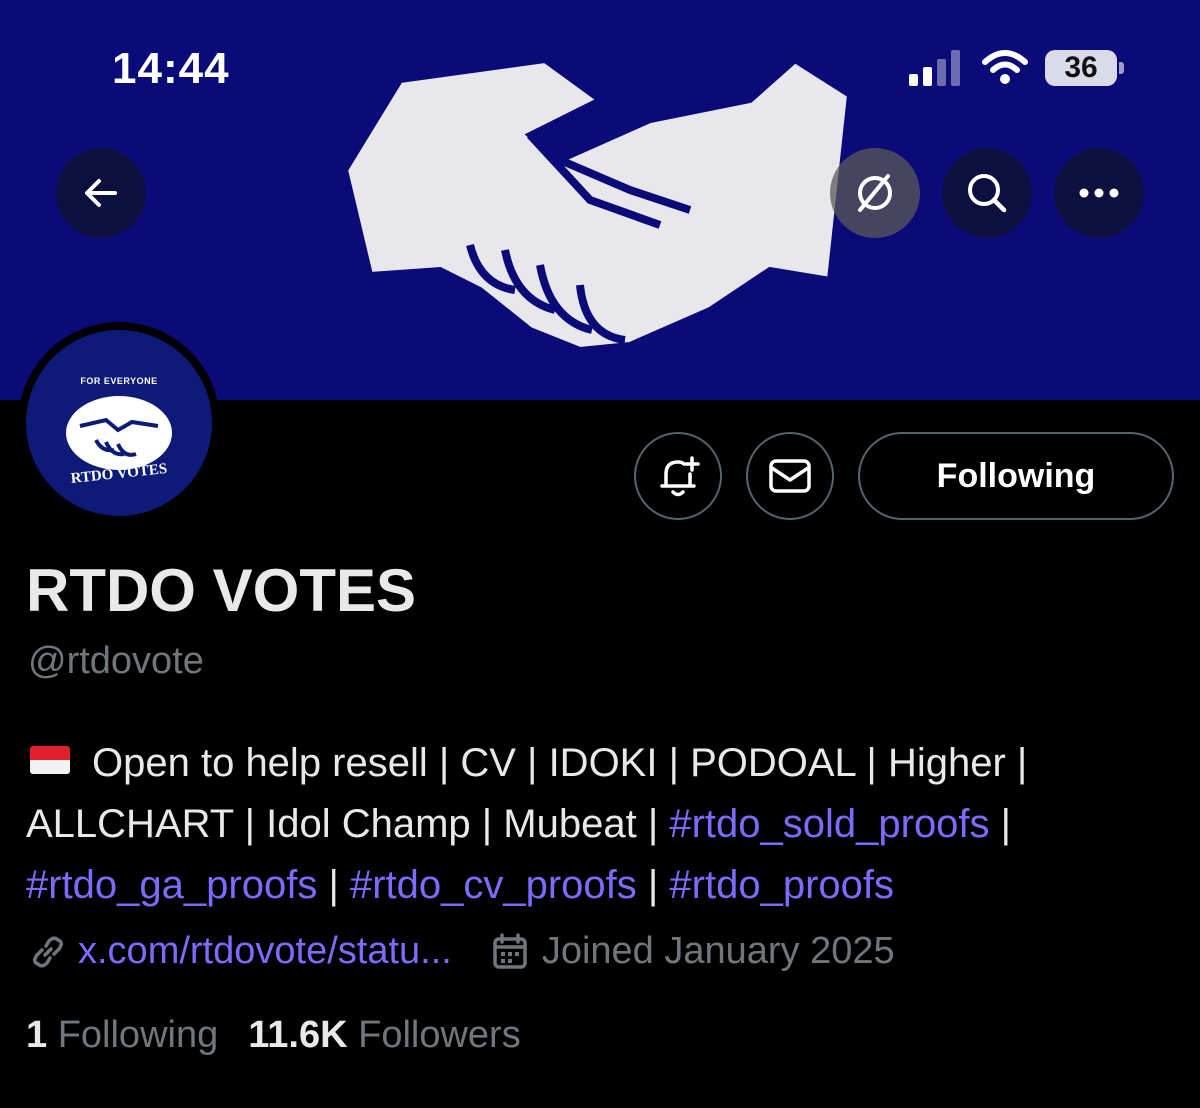 This screenshot has width=1200, height=1108. I want to click on message-button, so click(790, 476).